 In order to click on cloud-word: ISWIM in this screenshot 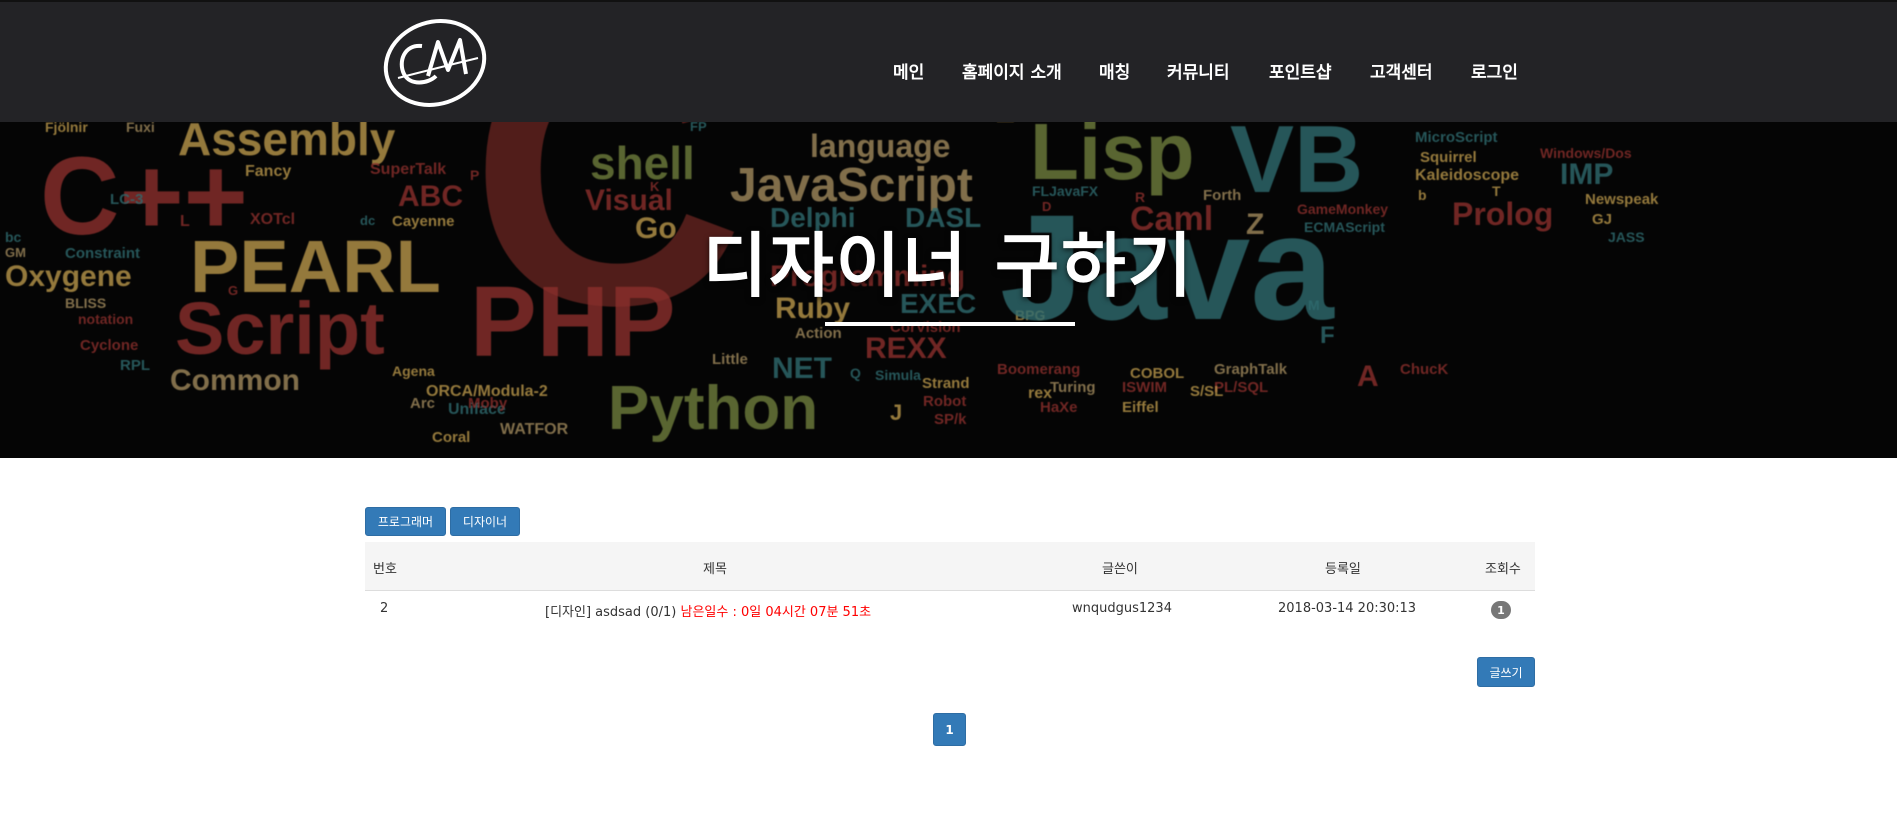, I will do `click(1144, 387)`.